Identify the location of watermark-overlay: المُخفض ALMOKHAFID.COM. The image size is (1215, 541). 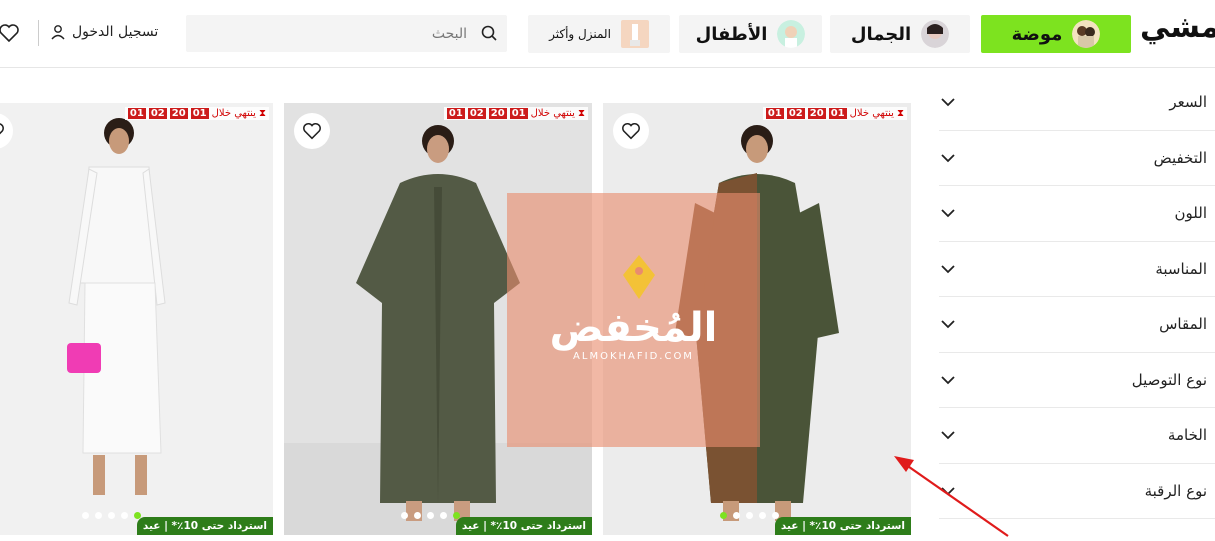
(633, 320).